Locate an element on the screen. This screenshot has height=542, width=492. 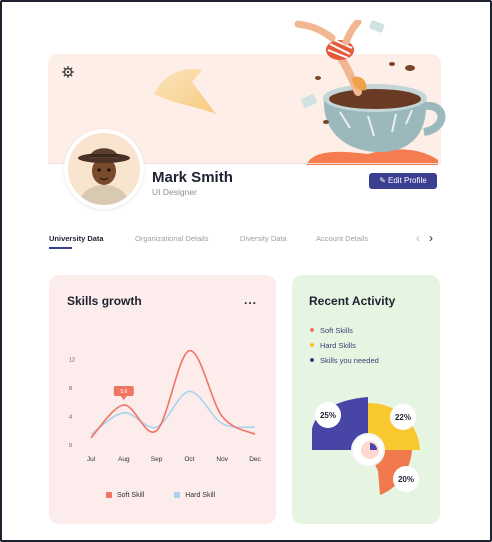
hard-skill-line is located at coordinates (173, 412).